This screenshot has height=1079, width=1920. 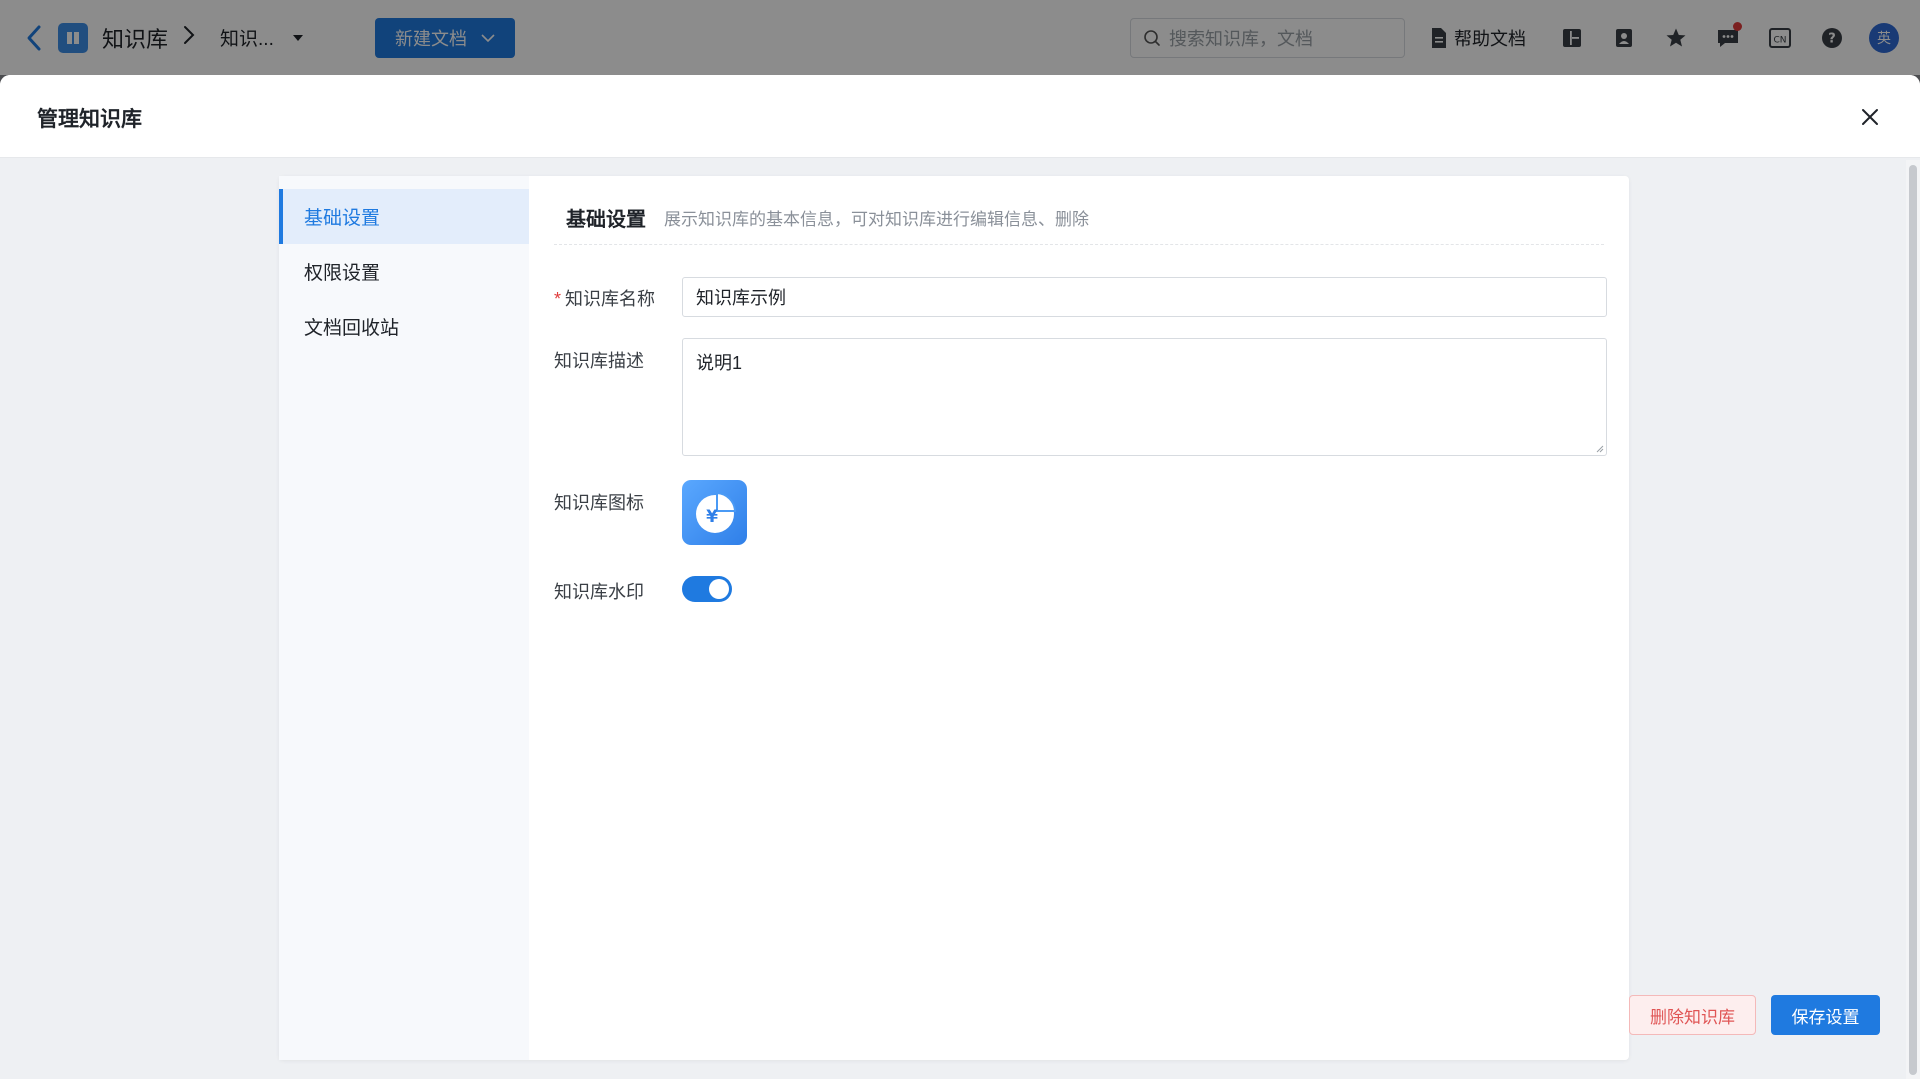 What do you see at coordinates (1599, 448) in the screenshot?
I see `resize-grip-icon` at bounding box center [1599, 448].